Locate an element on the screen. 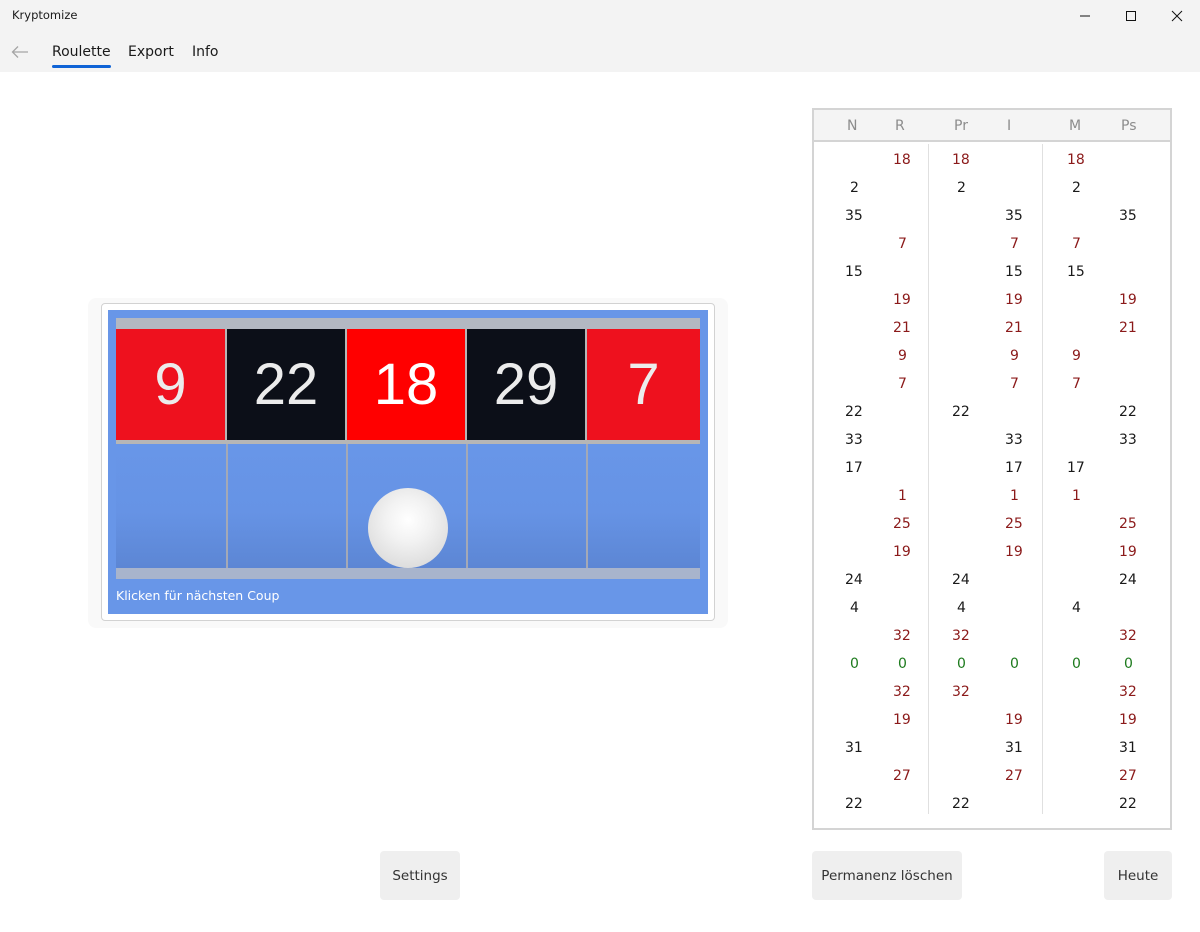 The width and height of the screenshot is (1200, 932). maximize-icon is located at coordinates (1131, 16).